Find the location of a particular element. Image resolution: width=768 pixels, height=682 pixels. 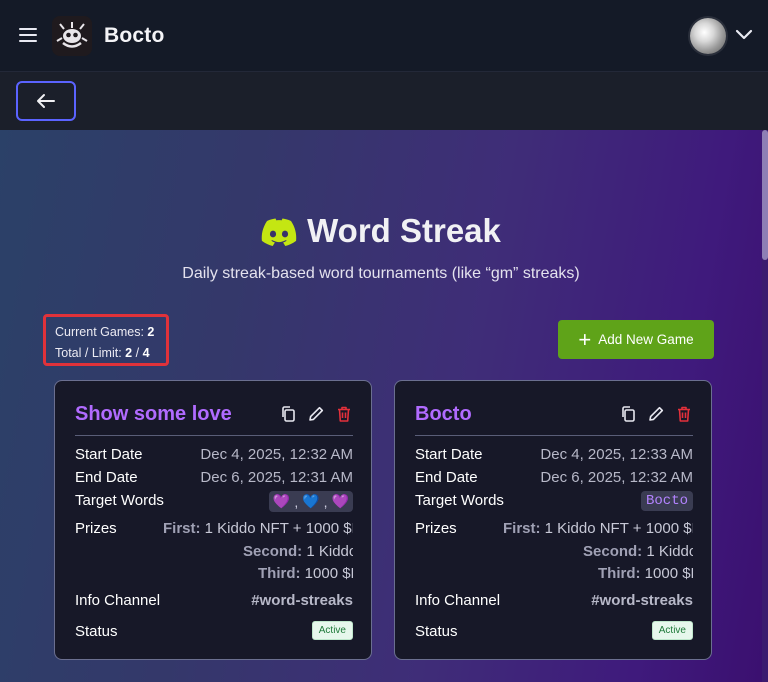

total-limit-stat: Total / Limit: 2 / 4 is located at coordinates (110, 353).